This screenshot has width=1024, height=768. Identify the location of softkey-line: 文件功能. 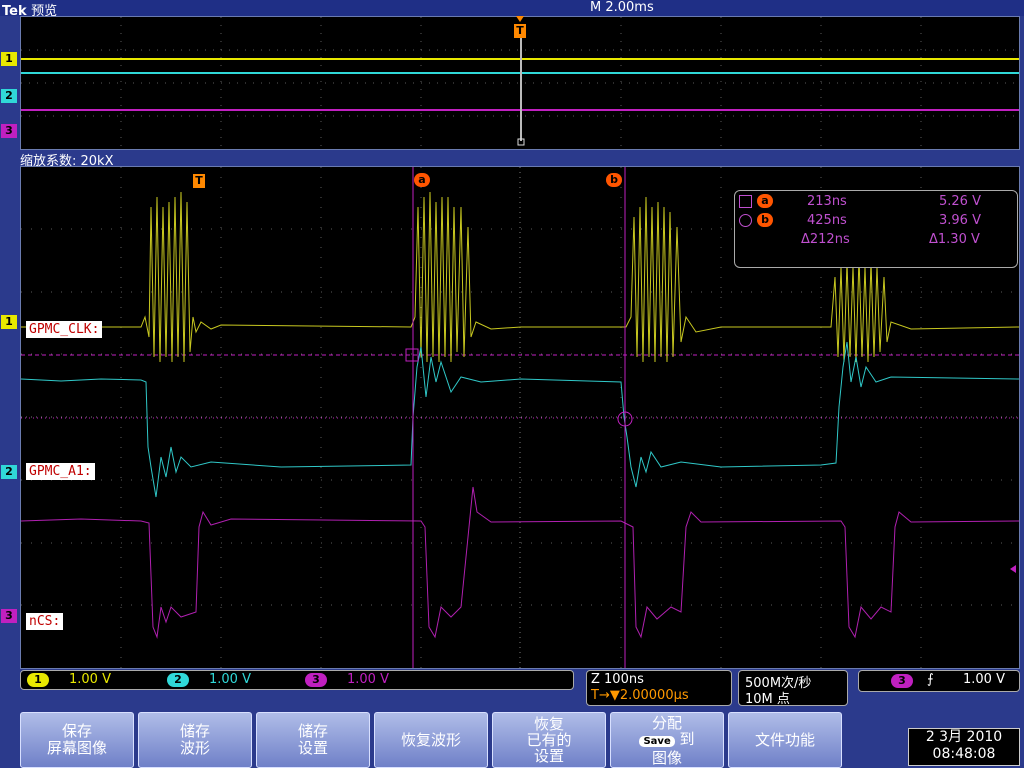
(784, 739).